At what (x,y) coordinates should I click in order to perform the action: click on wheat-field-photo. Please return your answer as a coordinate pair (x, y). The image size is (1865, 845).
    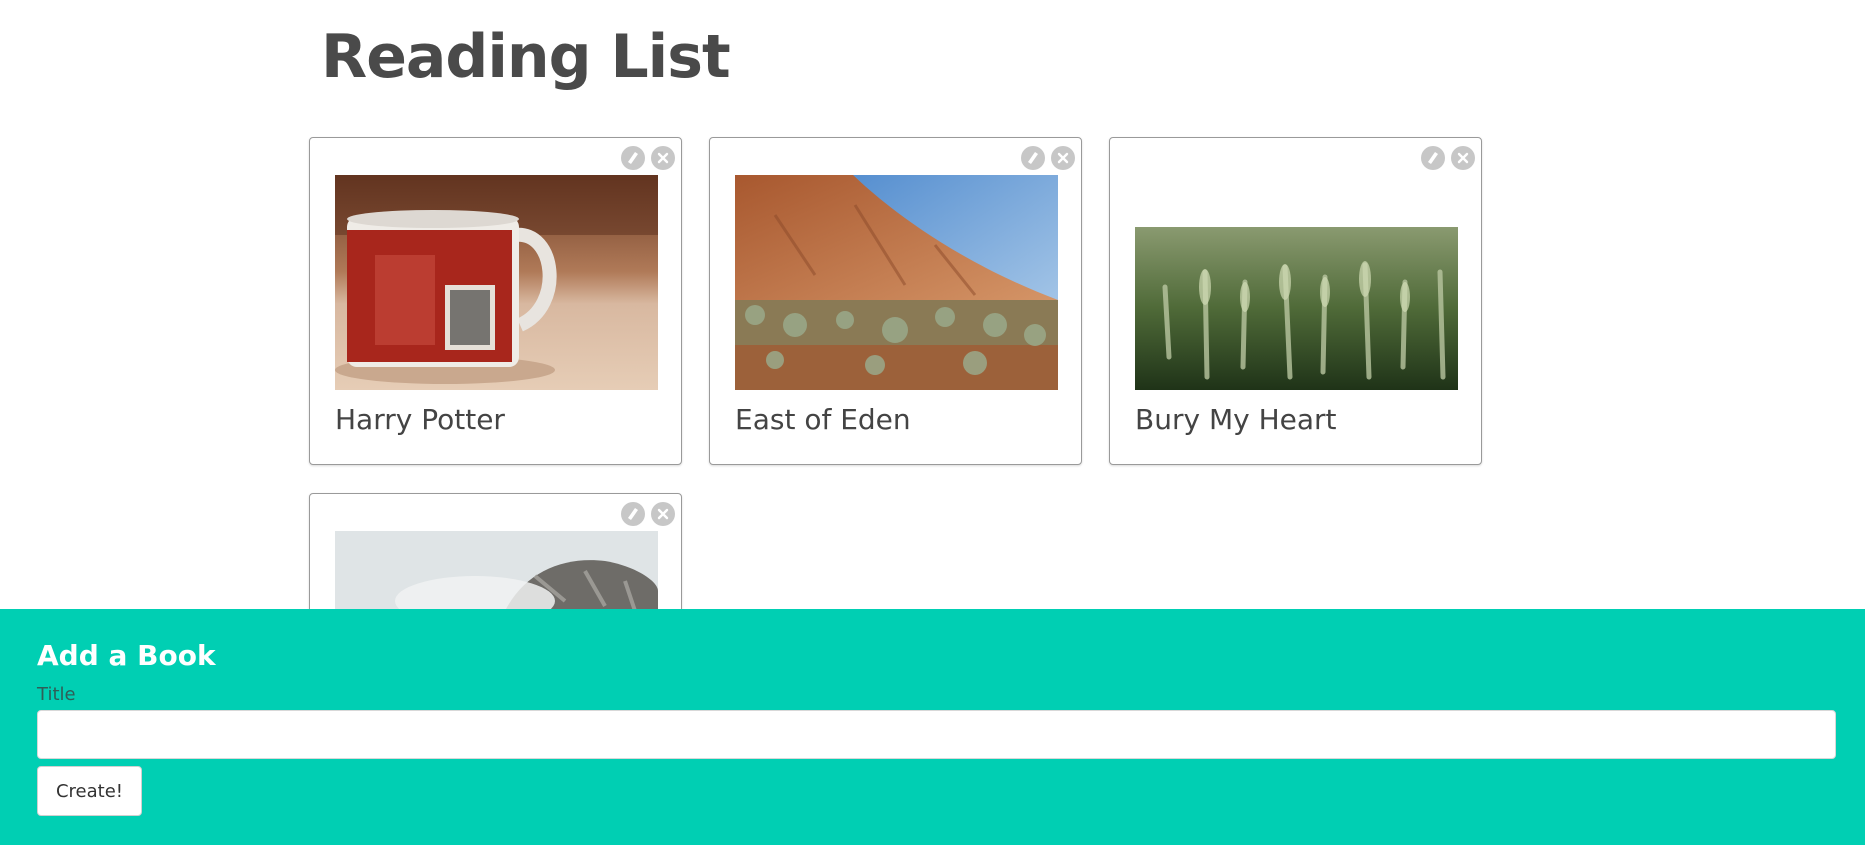
    Looking at the image, I should click on (1296, 308).